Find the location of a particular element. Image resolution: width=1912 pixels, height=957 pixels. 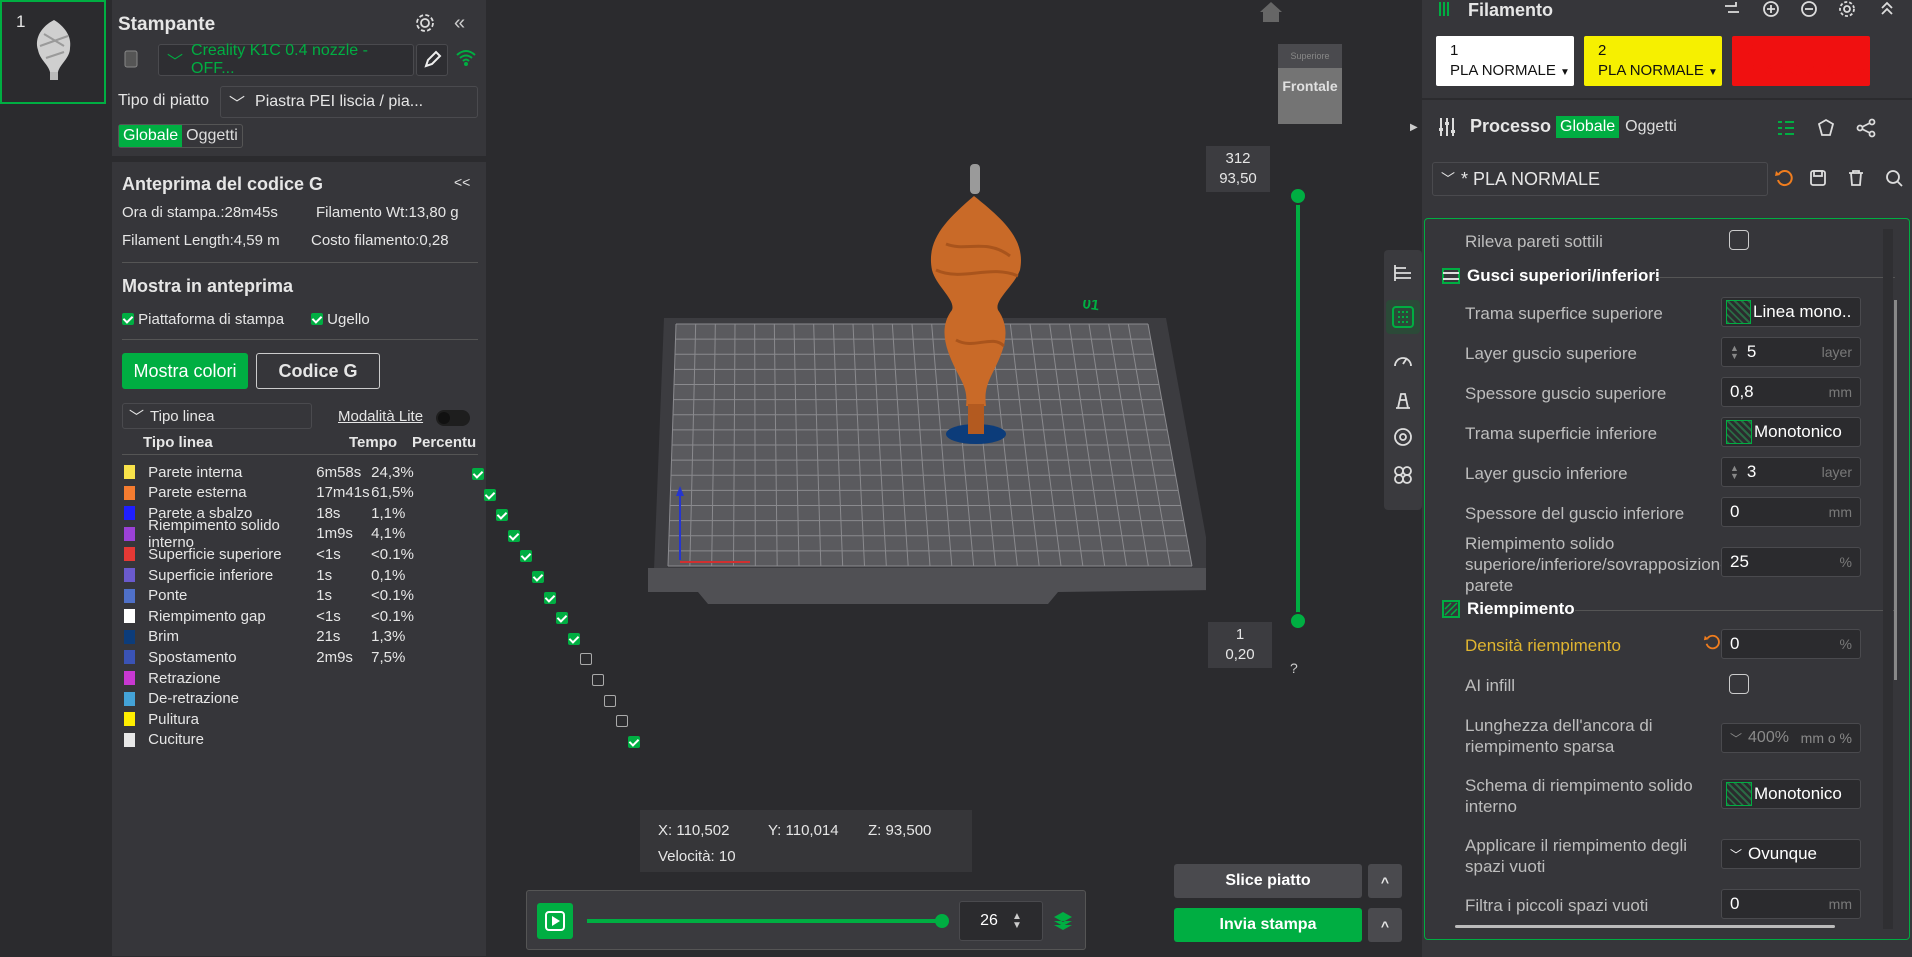

delete-icon is located at coordinates (1856, 178).